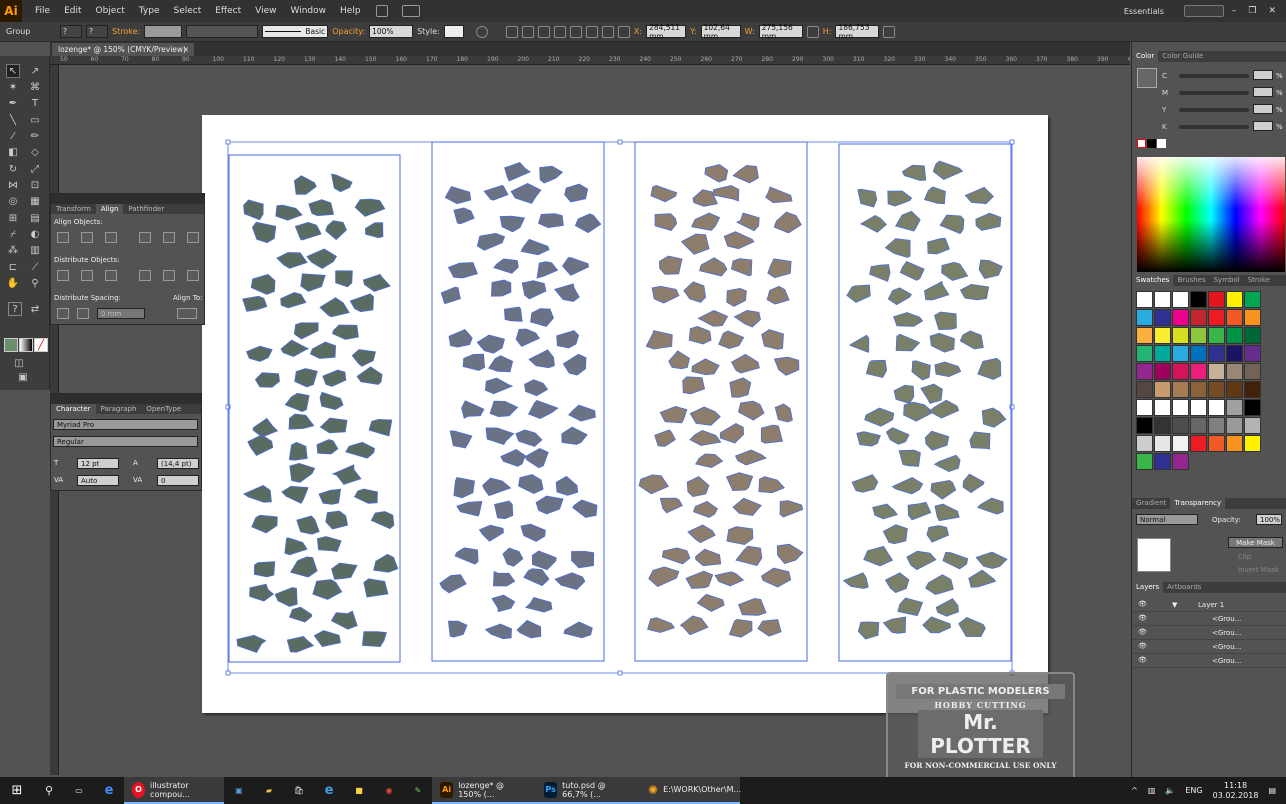 This screenshot has width=1286, height=804. What do you see at coordinates (193, 275) in the screenshot?
I see `horizontal-distribute-right-icon` at bounding box center [193, 275].